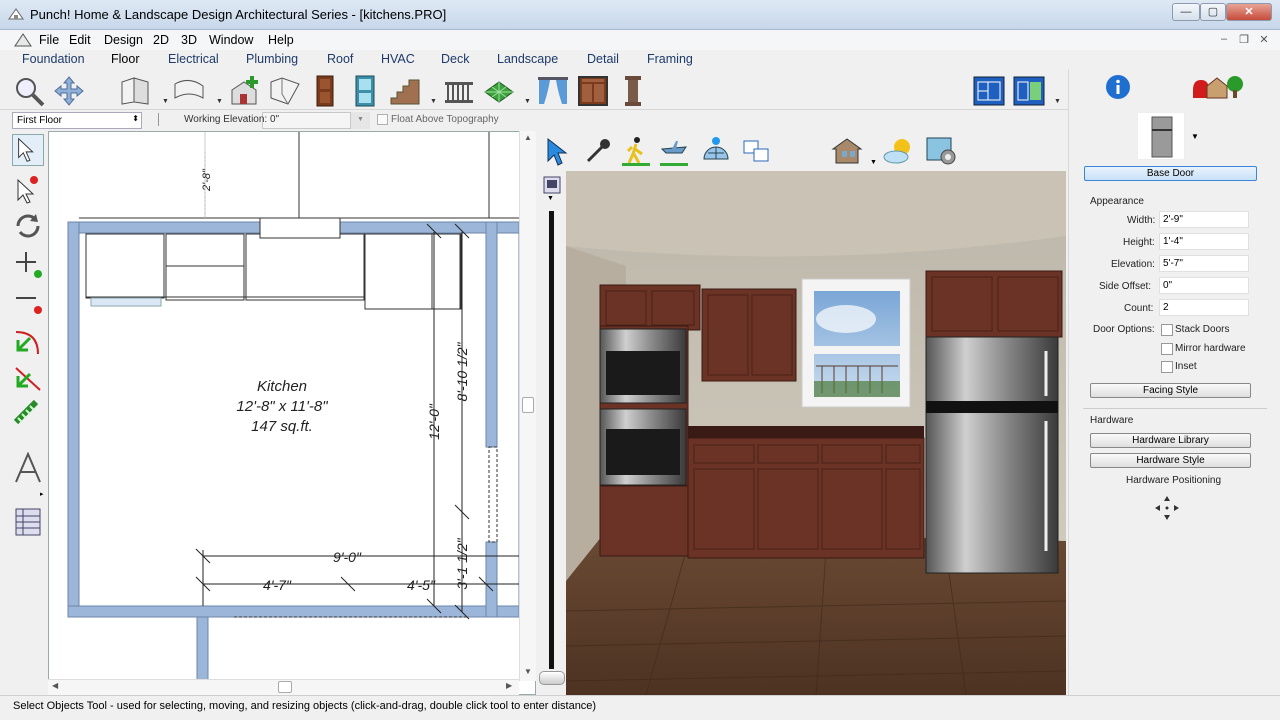 This screenshot has height=720, width=1280. Describe the element at coordinates (69, 91) in the screenshot. I see `pan-icon` at that location.